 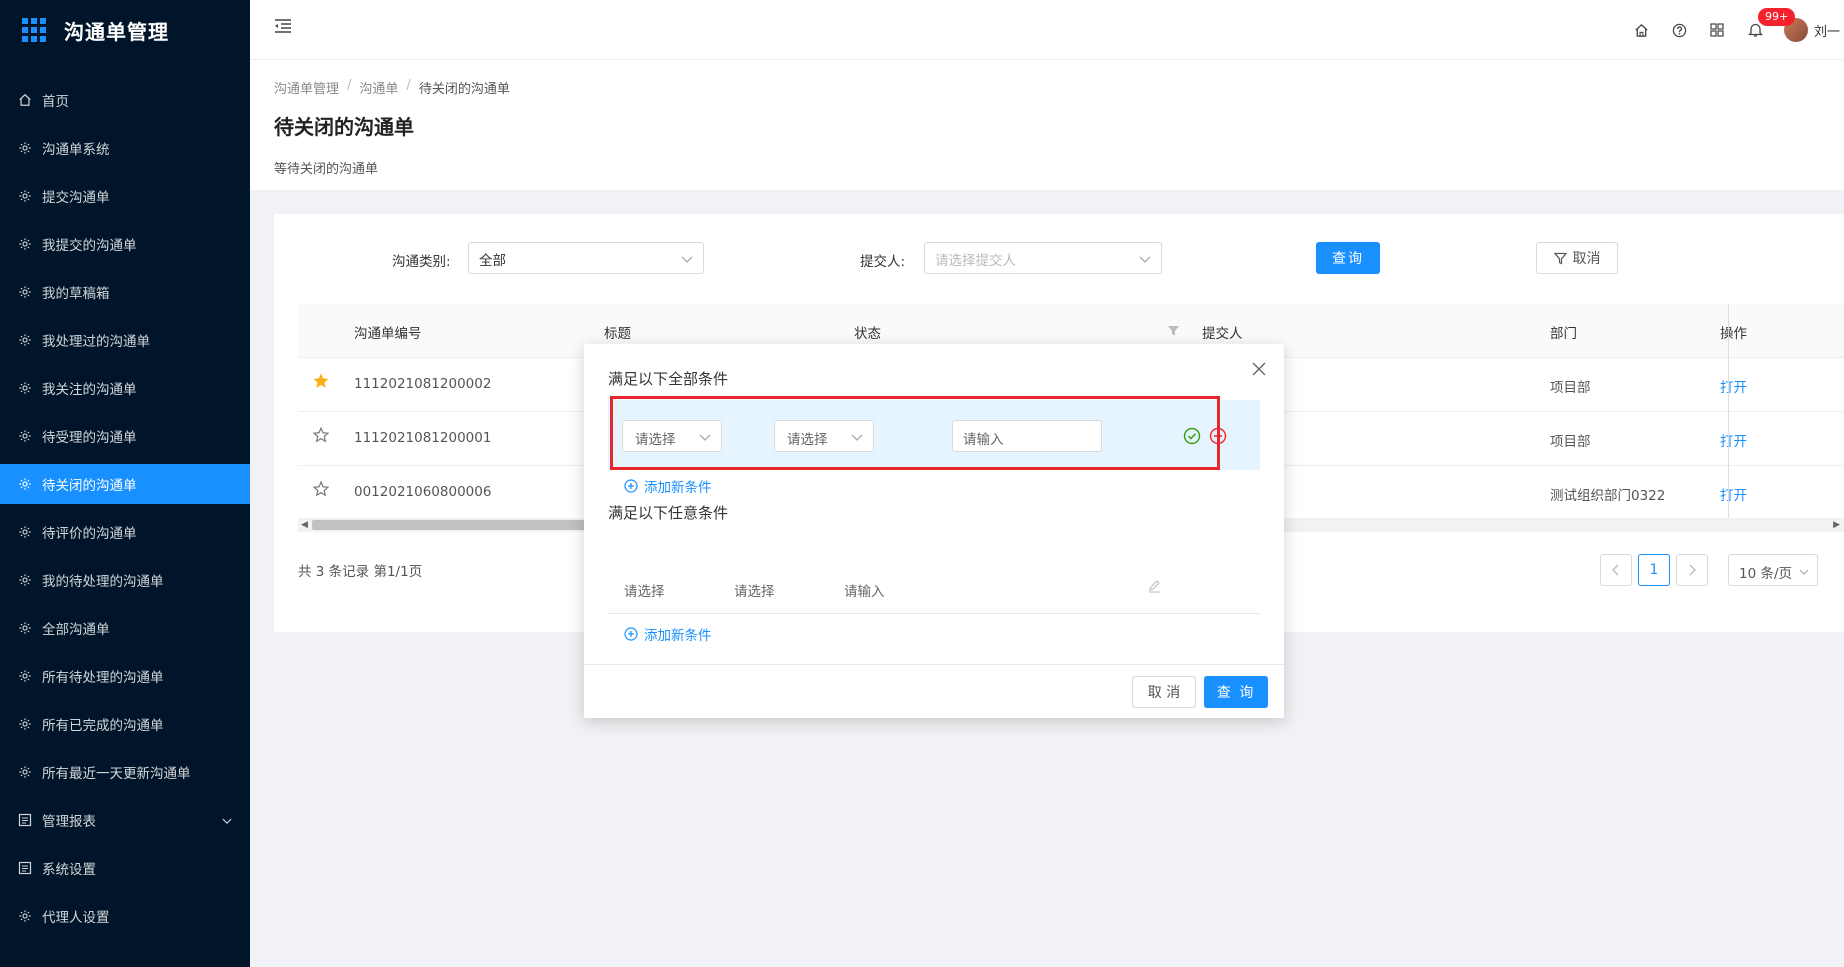 What do you see at coordinates (388, 334) in the screenshot?
I see `column-header-id: 沟通单编号` at bounding box center [388, 334].